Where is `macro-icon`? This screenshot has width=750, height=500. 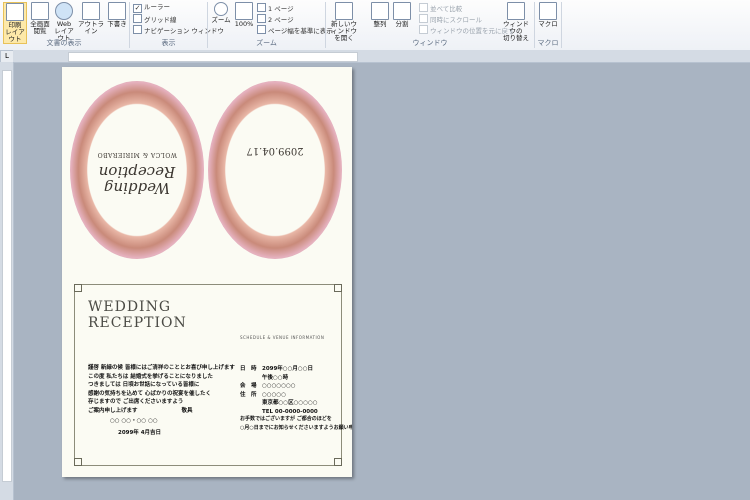
macro-icon is located at coordinates (548, 11).